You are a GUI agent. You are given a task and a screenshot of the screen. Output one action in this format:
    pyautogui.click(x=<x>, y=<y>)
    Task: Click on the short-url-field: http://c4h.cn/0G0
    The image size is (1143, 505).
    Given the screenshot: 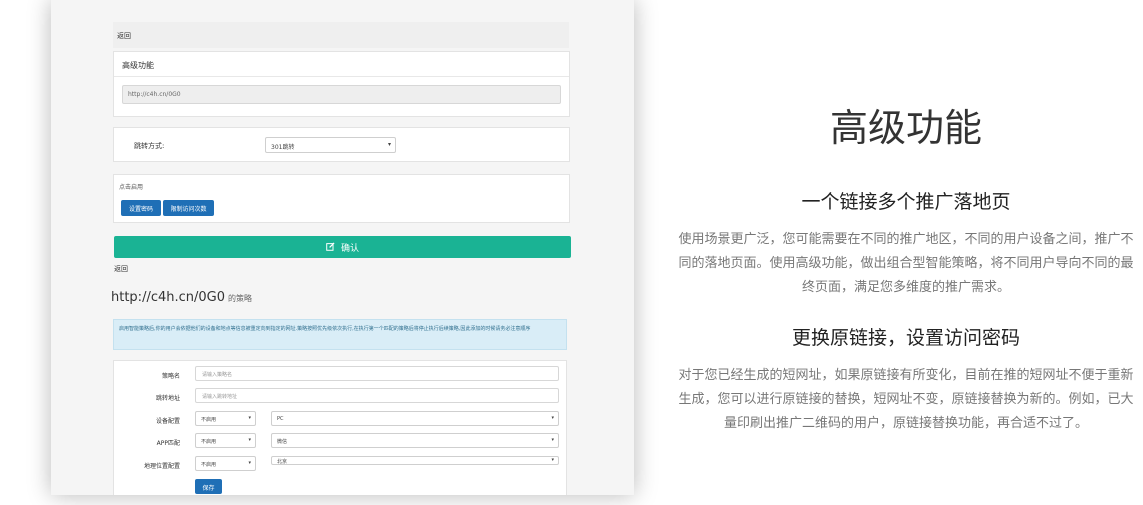 What is the action you would take?
    pyautogui.click(x=341, y=94)
    